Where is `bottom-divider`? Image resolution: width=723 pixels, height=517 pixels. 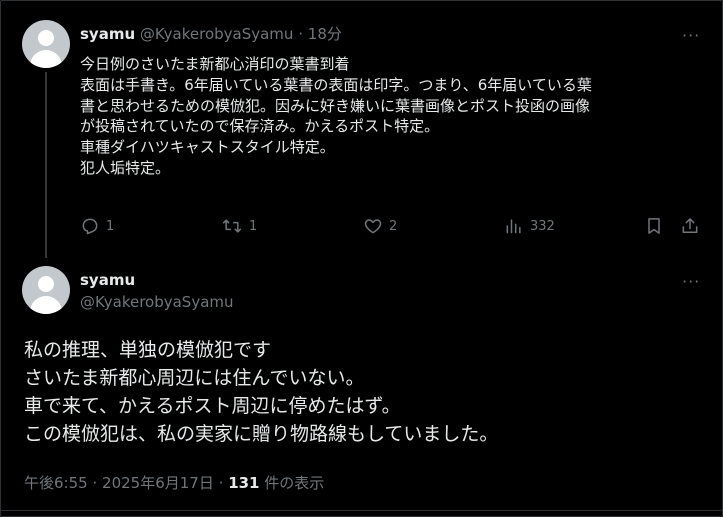 bottom-divider is located at coordinates (361, 510).